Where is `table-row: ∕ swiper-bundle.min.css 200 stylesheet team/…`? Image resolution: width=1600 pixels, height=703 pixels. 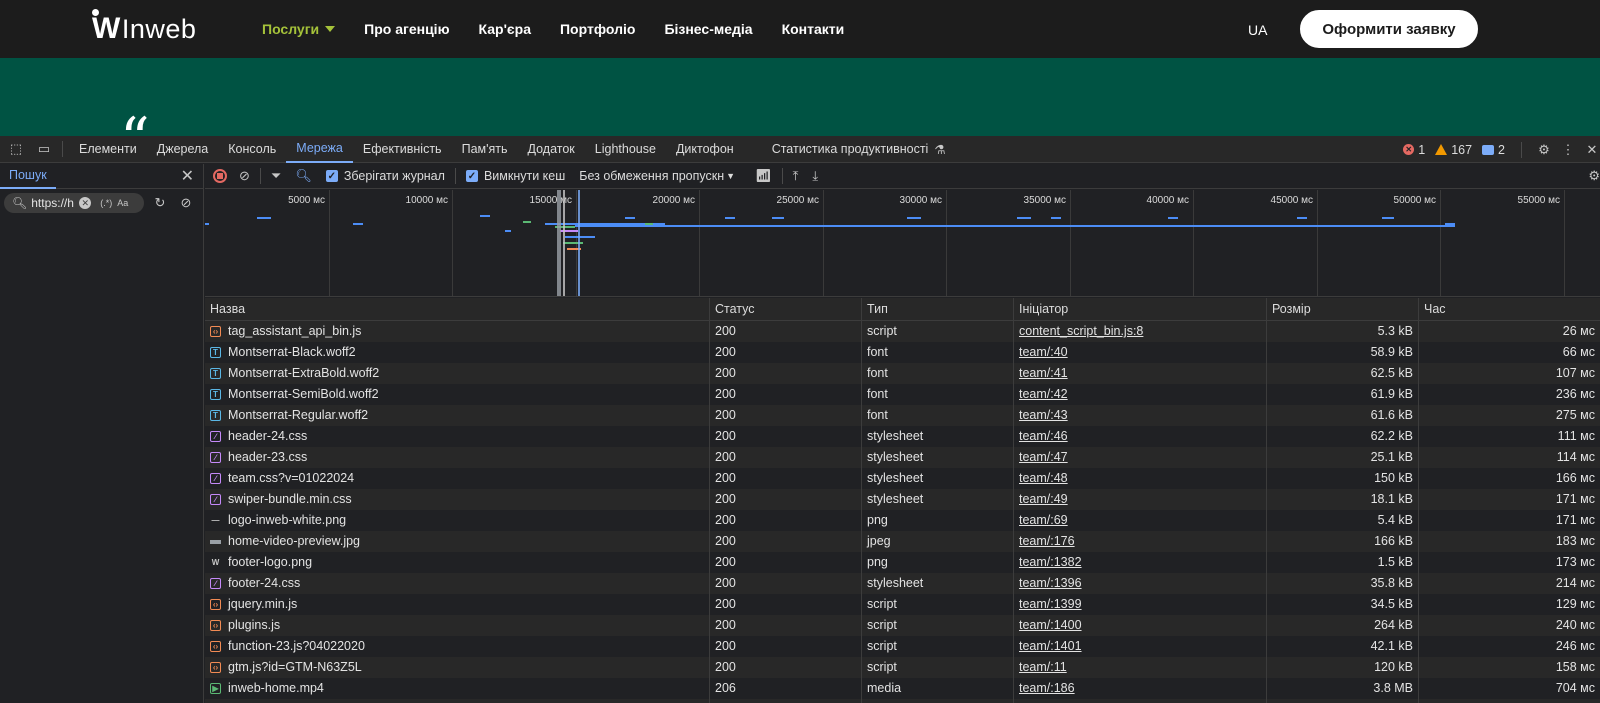 table-row: ∕ swiper-bundle.min.css 200 stylesheet team/… is located at coordinates (902, 499).